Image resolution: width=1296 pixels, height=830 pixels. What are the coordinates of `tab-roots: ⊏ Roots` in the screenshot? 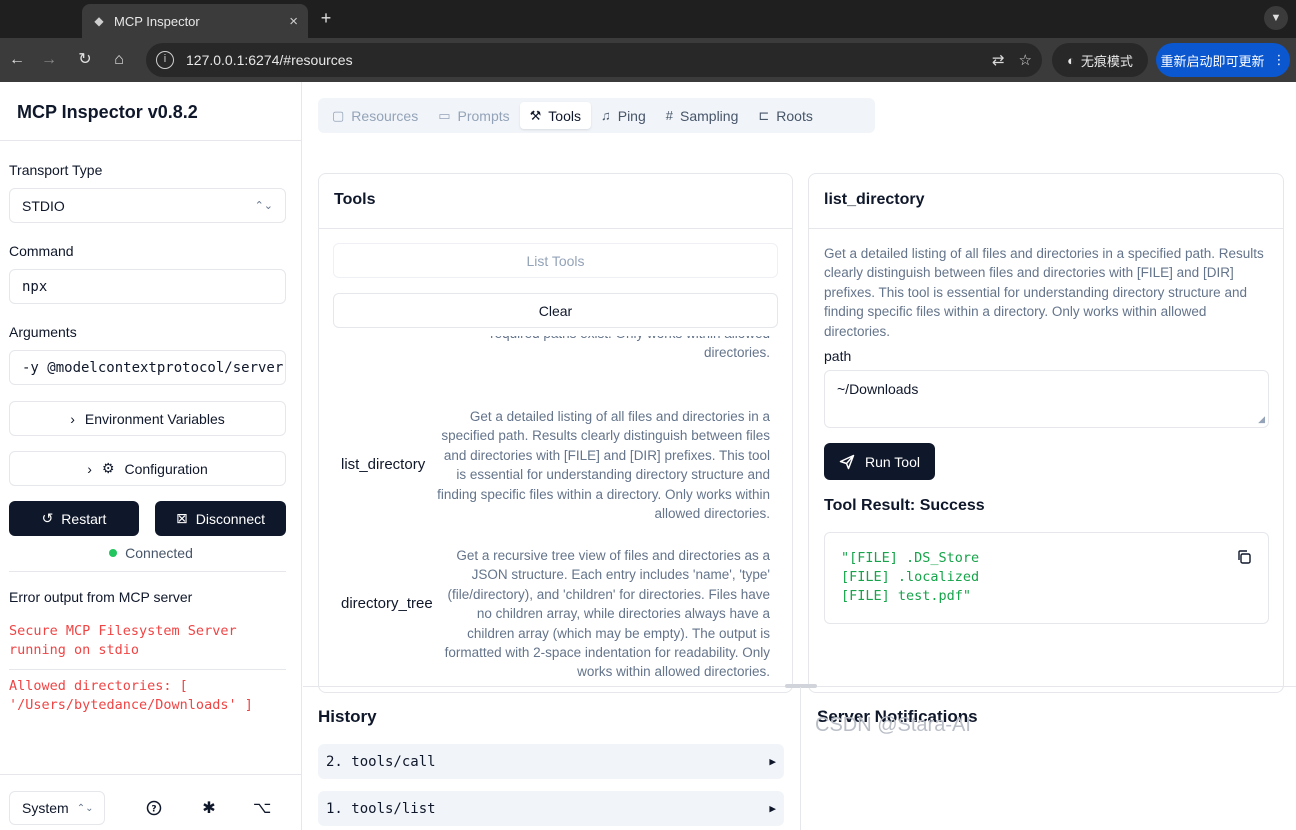 It's located at (785, 115).